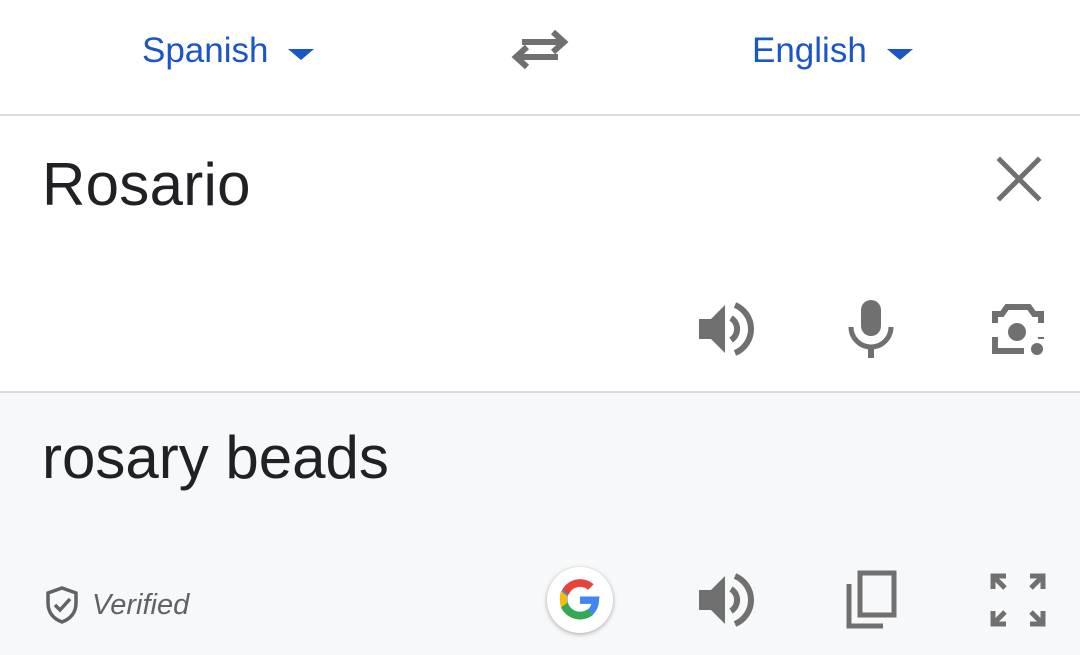 The image size is (1080, 655). What do you see at coordinates (141, 604) in the screenshot?
I see `verified-label: Verified` at bounding box center [141, 604].